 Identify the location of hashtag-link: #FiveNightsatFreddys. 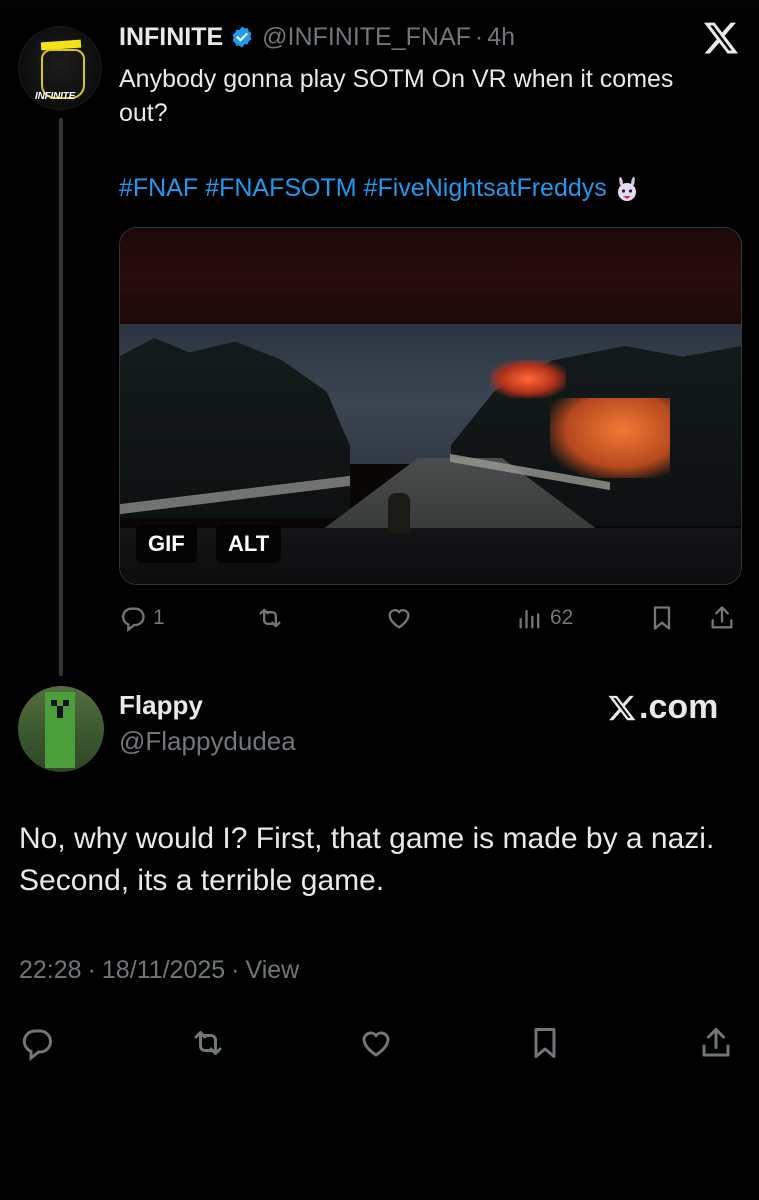
(485, 188).